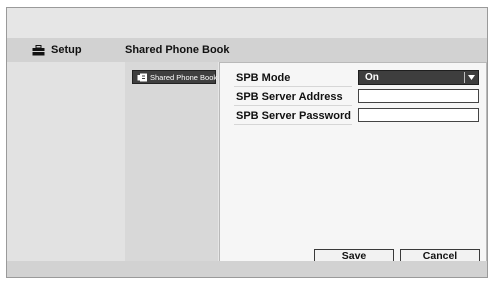 The height and width of the screenshot is (284, 496). What do you see at coordinates (418, 77) in the screenshot?
I see `spb-mode-select: On` at bounding box center [418, 77].